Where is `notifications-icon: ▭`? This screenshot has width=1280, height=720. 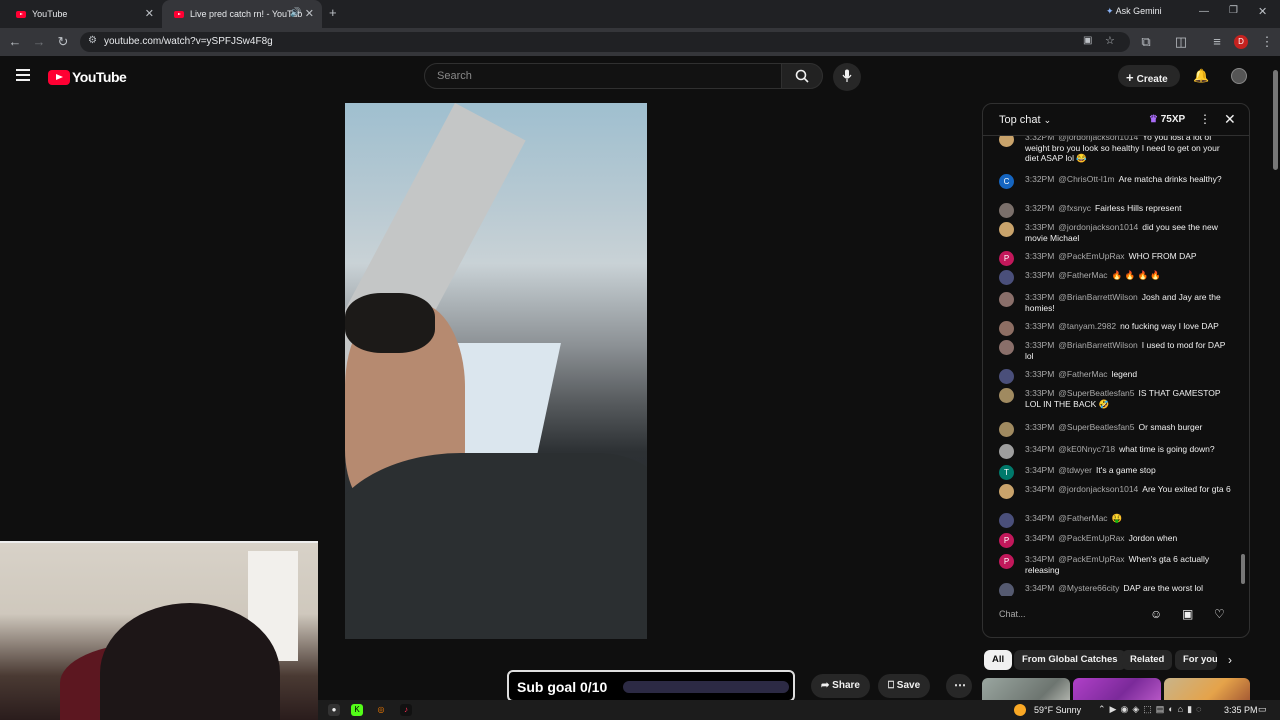 notifications-icon: ▭ is located at coordinates (1262, 709).